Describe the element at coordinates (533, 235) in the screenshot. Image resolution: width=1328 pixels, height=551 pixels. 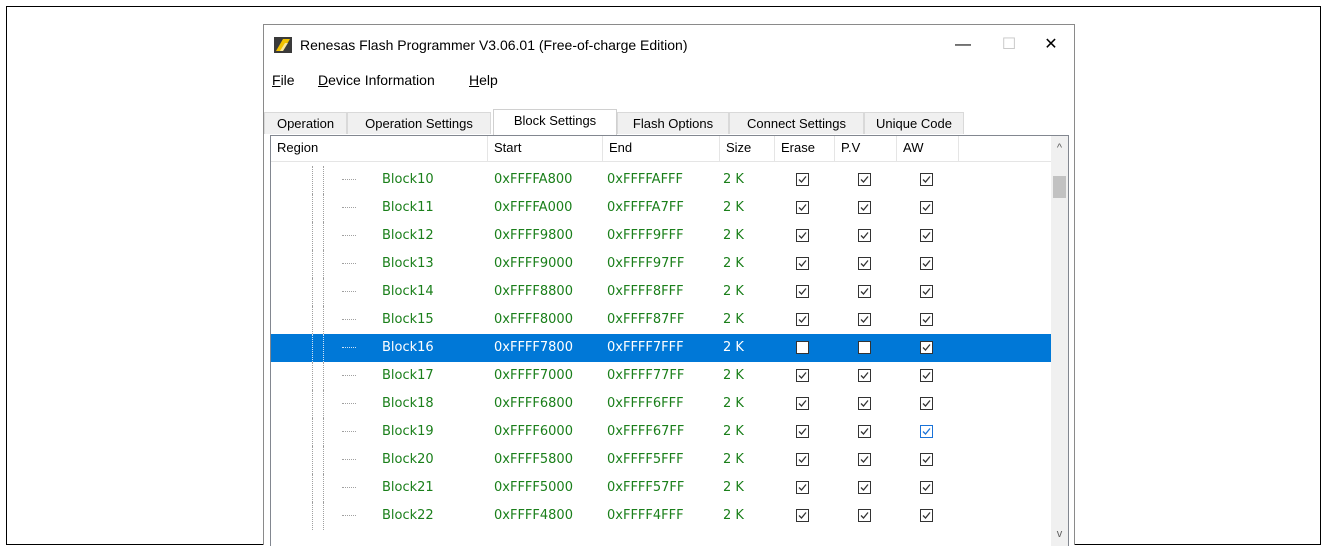
I see `start-address: 0xFFFF9800` at that location.